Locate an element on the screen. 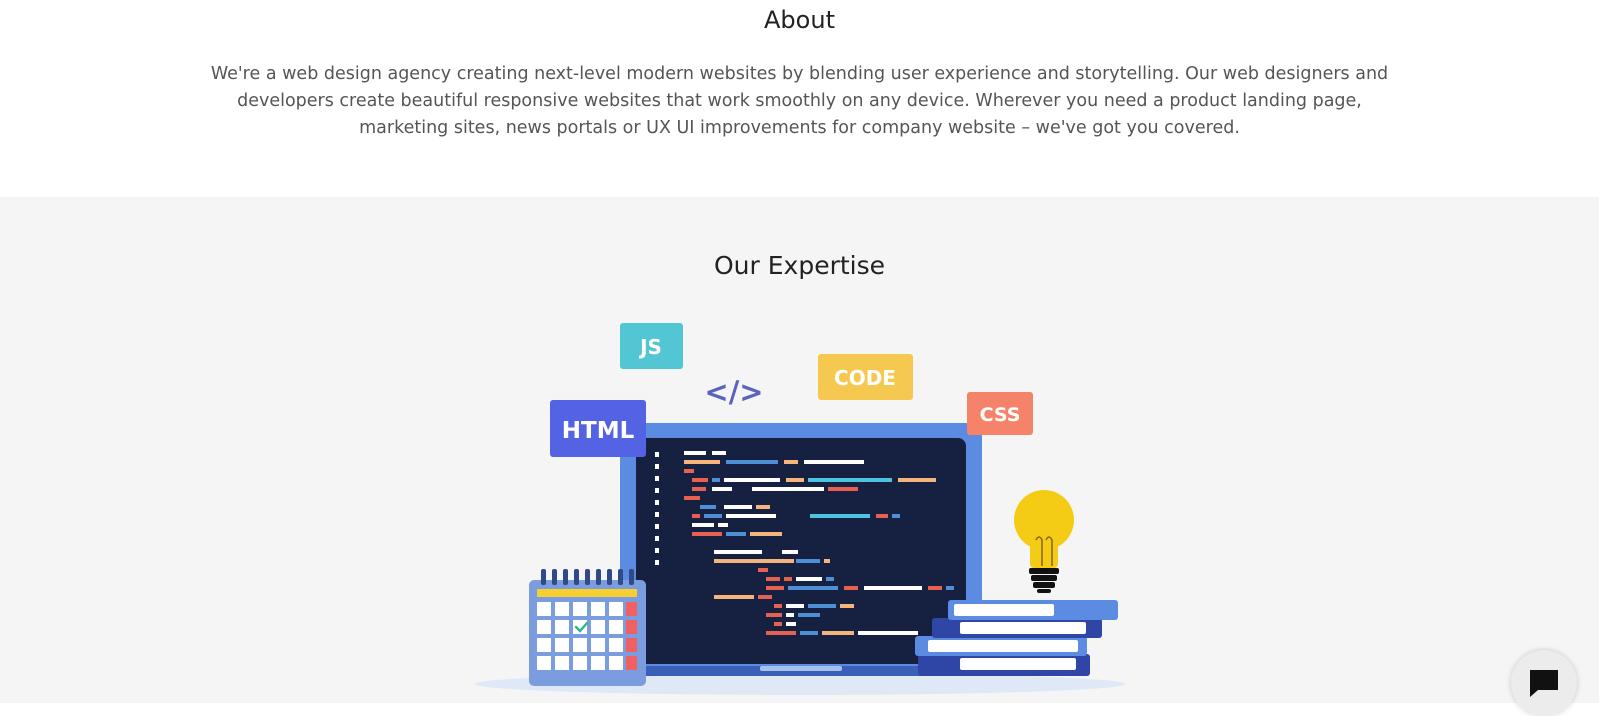 Image resolution: width=1599 pixels, height=716 pixels. html-tag-label: HTML is located at coordinates (598, 431).